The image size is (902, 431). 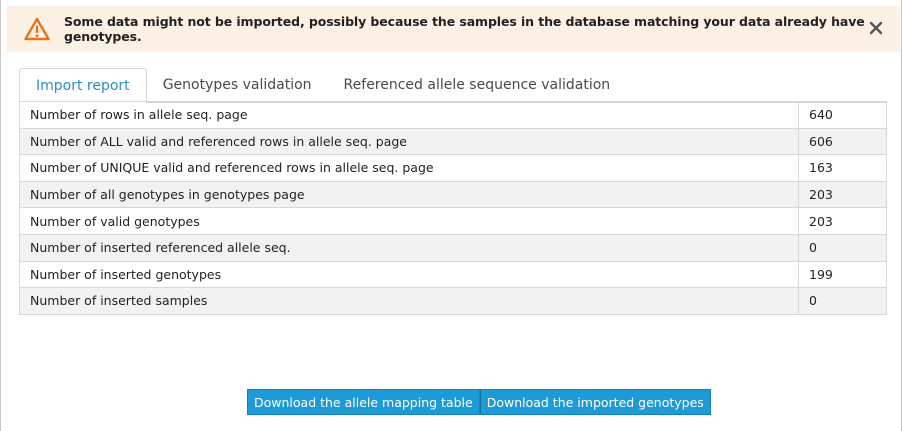 I want to click on tab-referenced-allele-sequence-validation: Referenced allele sequence validation, so click(x=477, y=85).